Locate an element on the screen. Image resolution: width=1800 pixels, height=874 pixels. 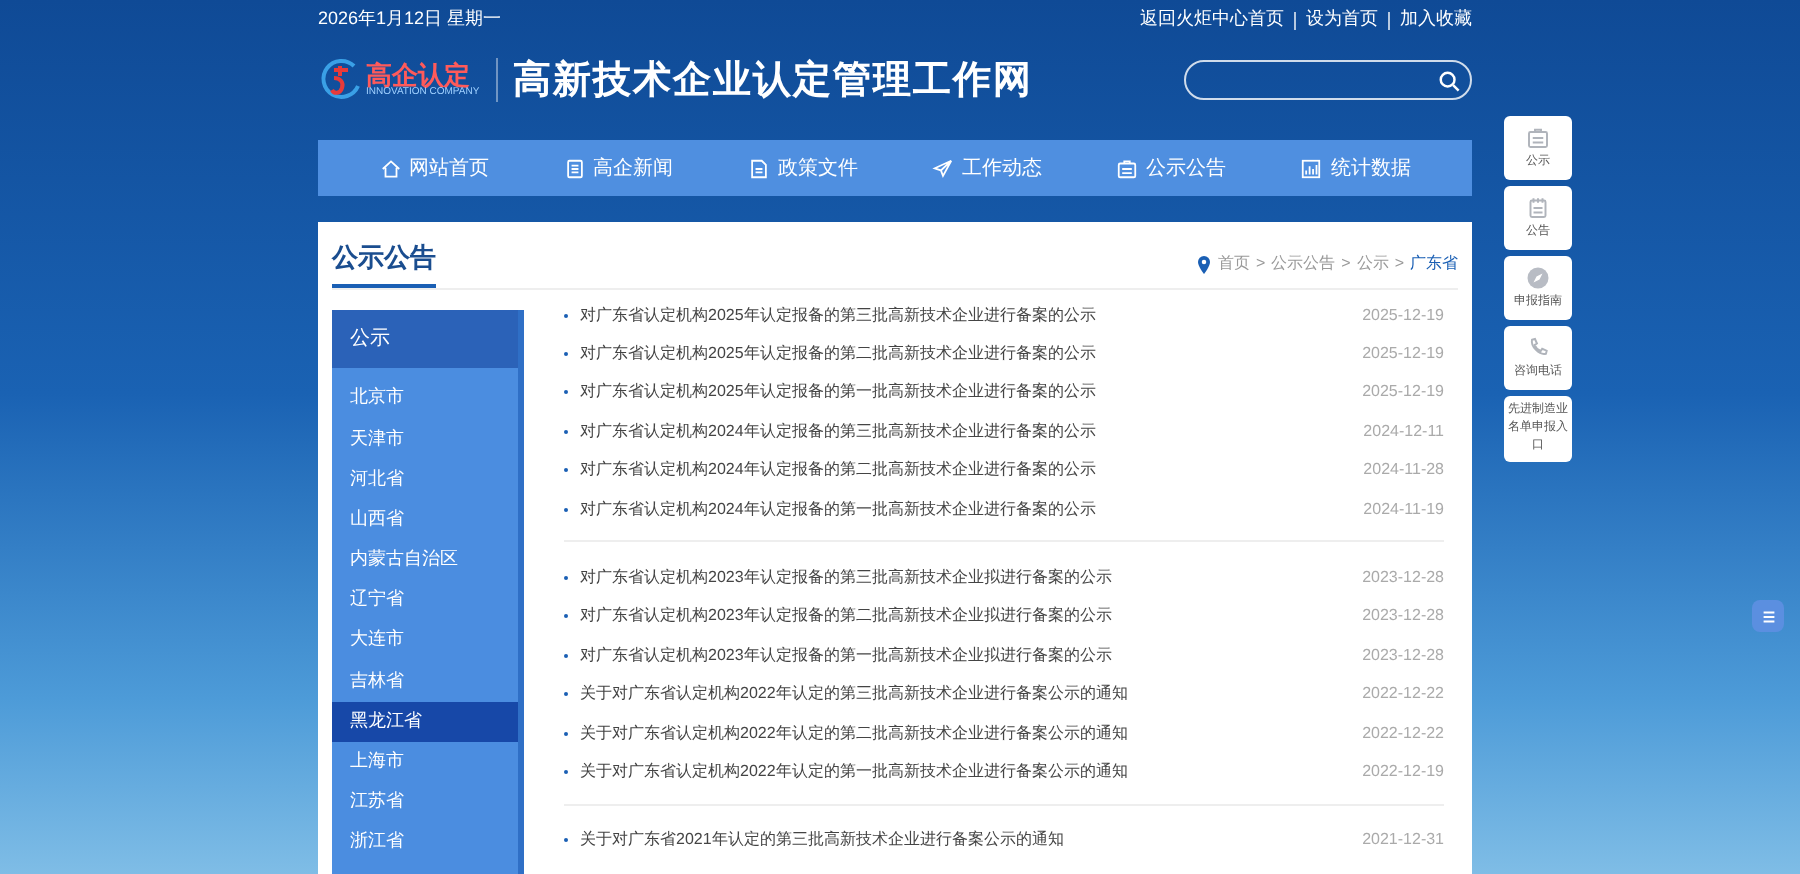
notice-link: 对广东省认定机构2024年认定报备的第一批高新技术企业进行备案的公示 is located at coordinates (838, 509).